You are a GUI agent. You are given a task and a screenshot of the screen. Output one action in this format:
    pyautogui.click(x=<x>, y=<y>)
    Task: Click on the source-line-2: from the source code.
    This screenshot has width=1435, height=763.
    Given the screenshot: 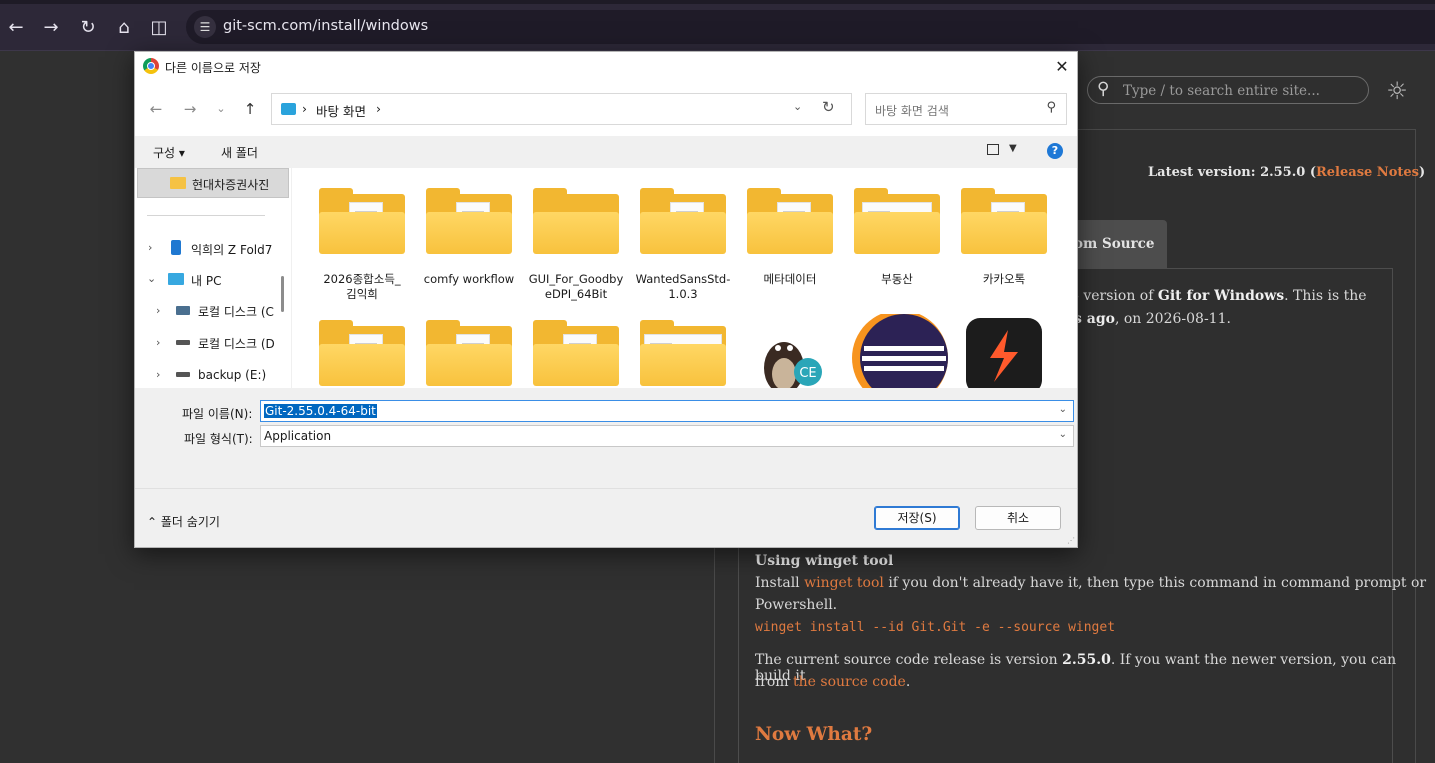 What is the action you would take?
    pyautogui.click(x=833, y=682)
    